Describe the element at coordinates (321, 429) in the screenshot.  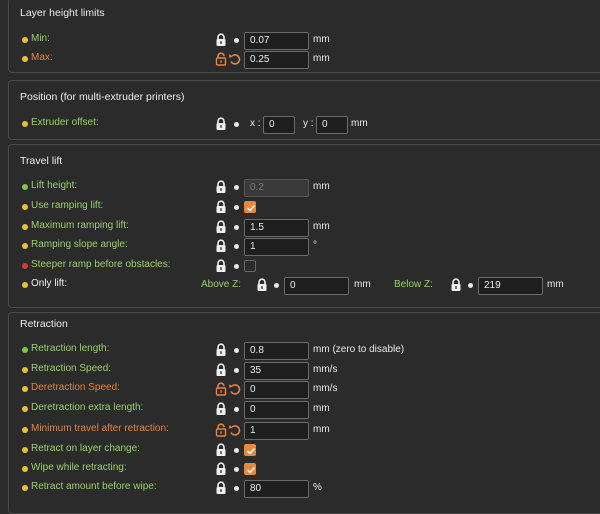
I see `min-travel-after-retraction-unit: mm` at that location.